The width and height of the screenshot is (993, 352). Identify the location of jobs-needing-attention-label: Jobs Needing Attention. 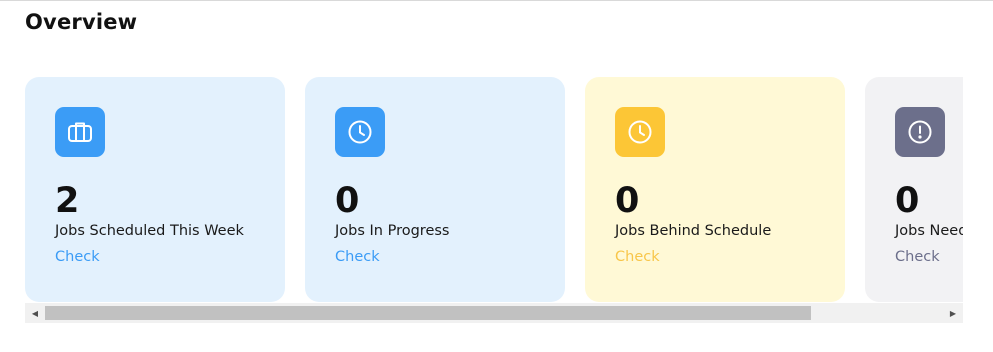
(929, 231).